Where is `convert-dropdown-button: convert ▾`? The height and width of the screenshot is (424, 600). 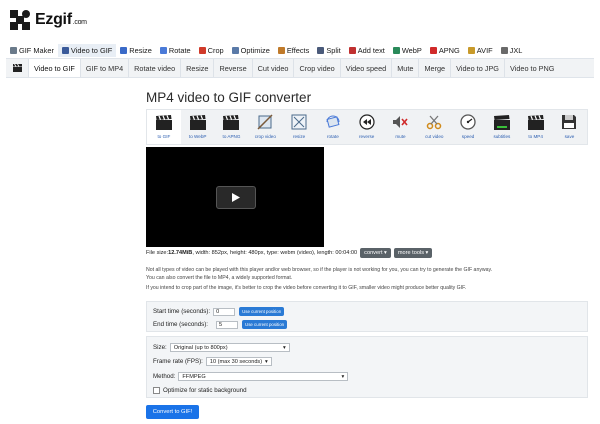 convert-dropdown-button: convert ▾ is located at coordinates (375, 253).